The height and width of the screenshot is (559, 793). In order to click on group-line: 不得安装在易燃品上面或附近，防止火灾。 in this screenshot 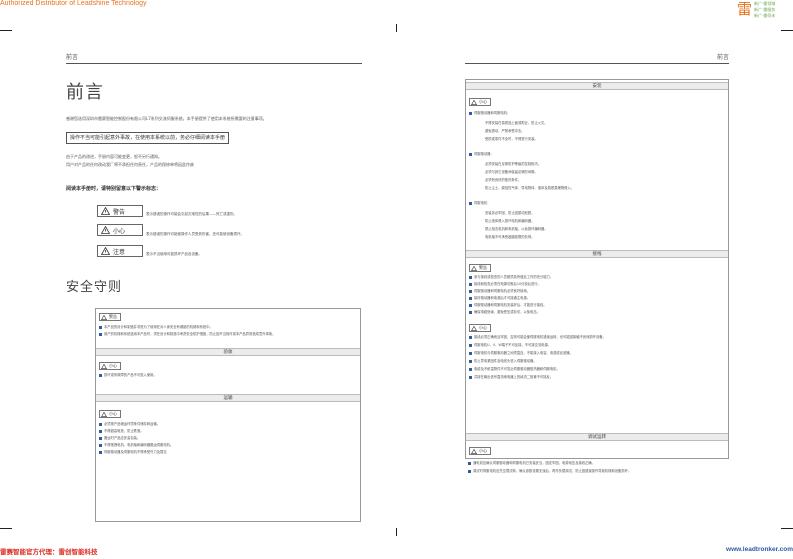, I will do `click(516, 123)`.